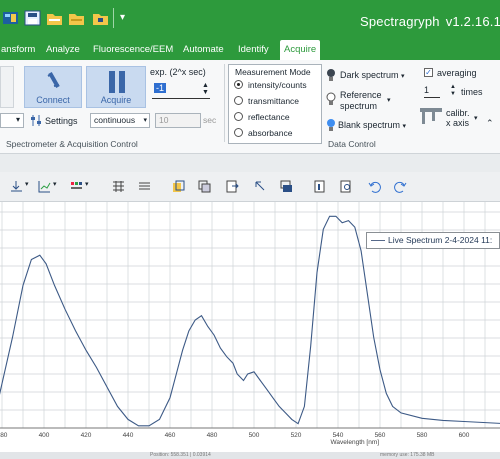  Describe the element at coordinates (453, 91) in the screenshot. I see `times-spin-arrows-icon: ▲ ▼` at that location.